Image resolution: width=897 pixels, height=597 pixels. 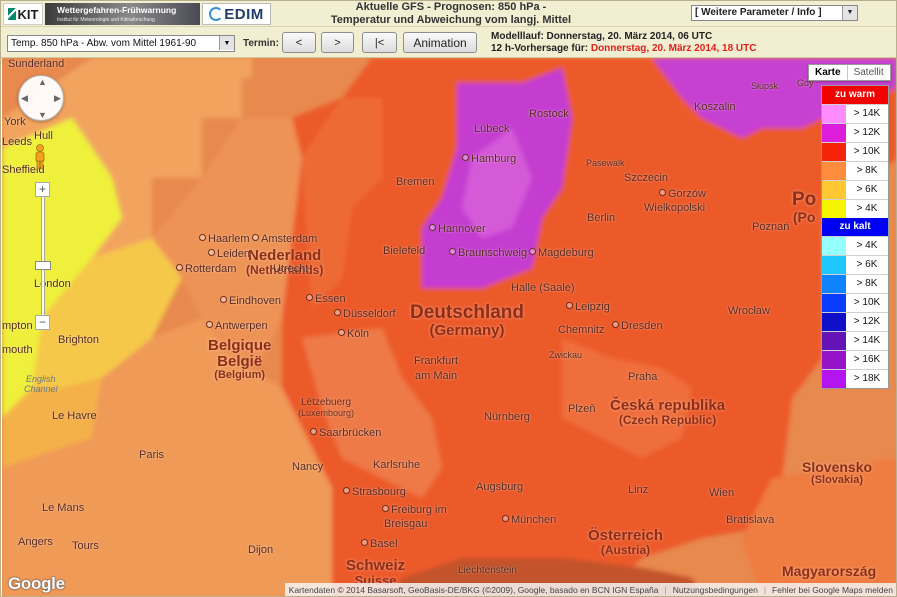 What do you see at coordinates (855, 321) in the screenshot?
I see `legend-row-cold: > 12K` at bounding box center [855, 321].